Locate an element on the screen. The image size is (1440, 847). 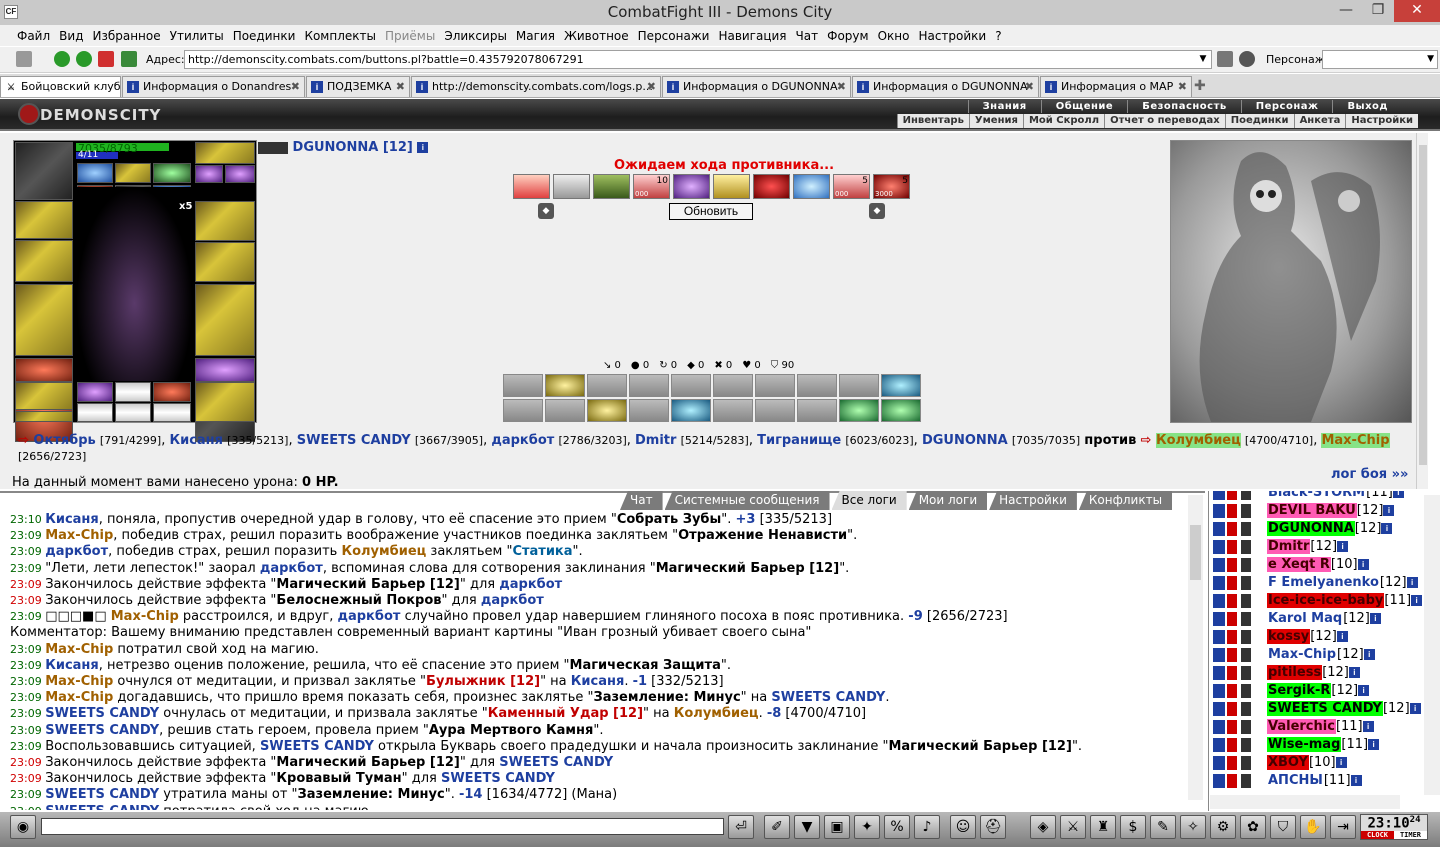
user-entry: Black-STORM[11] i is located at coordinates (1308, 497).